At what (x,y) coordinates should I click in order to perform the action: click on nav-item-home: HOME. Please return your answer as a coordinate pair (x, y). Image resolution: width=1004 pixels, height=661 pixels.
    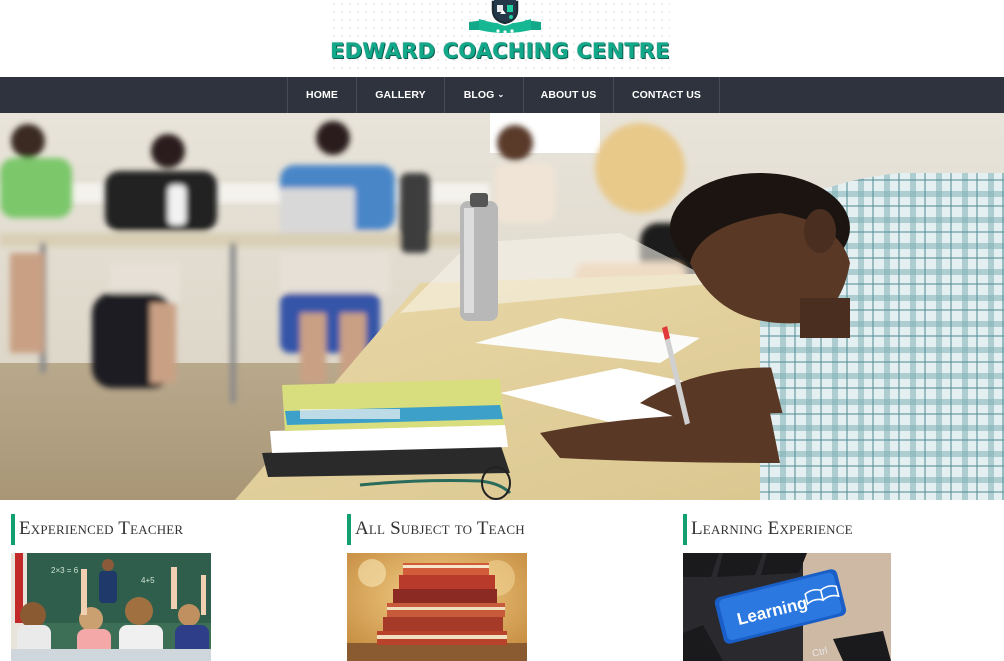
    Looking at the image, I should click on (321, 95).